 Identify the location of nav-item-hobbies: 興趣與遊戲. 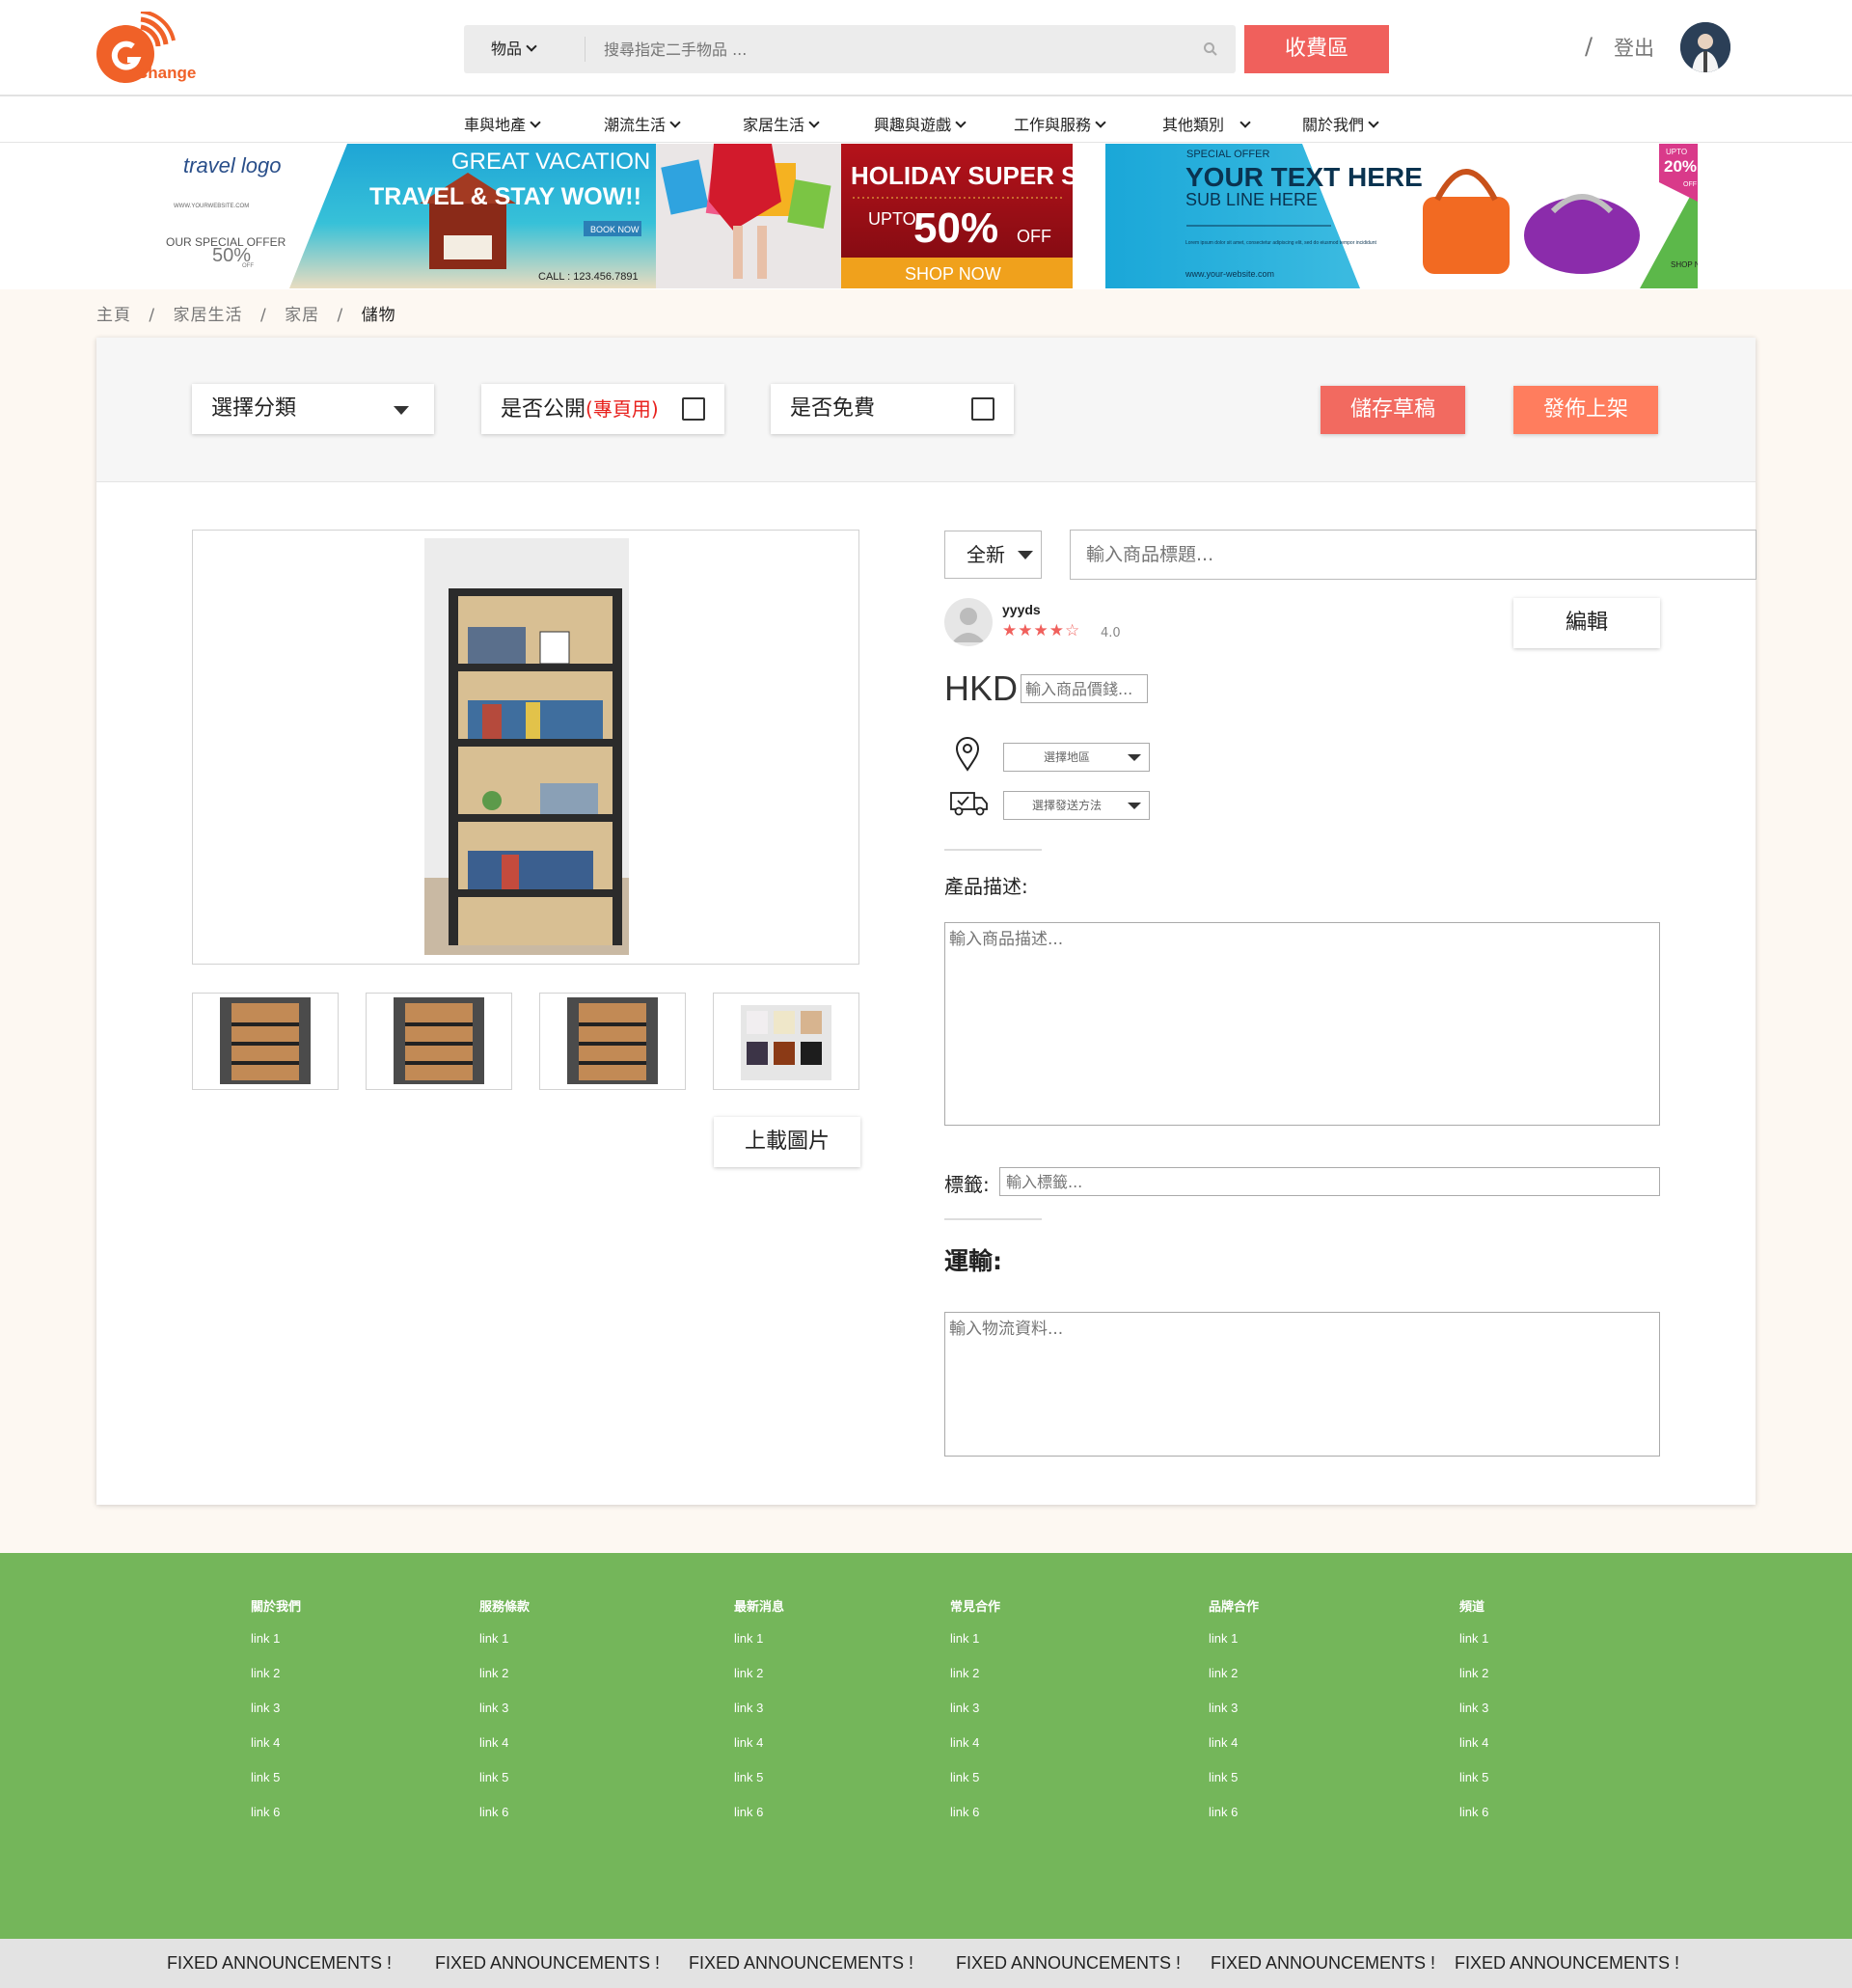
(921, 124).